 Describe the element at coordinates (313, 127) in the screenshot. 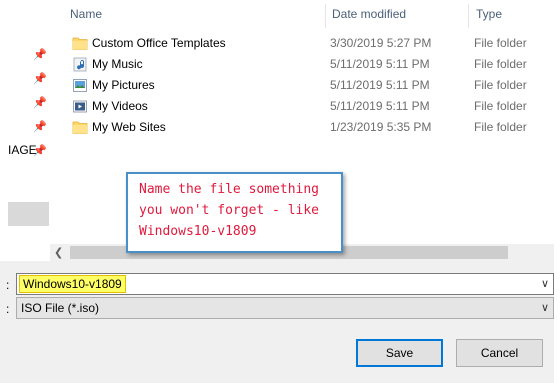

I see `file-row: My Web Sites 1/23/2019 5:35 PM File folder` at that location.